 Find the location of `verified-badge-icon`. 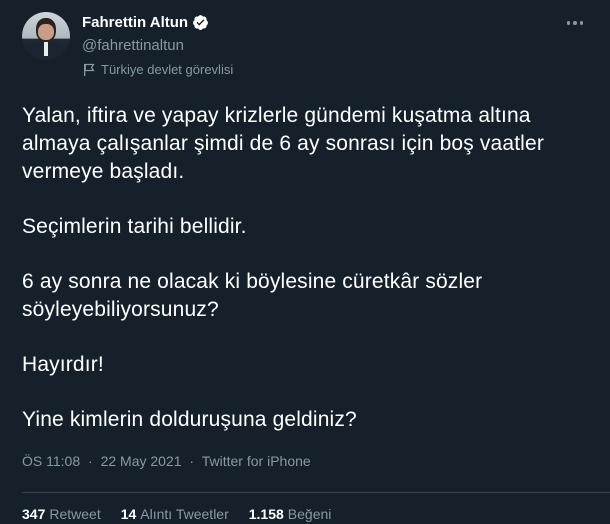

verified-badge-icon is located at coordinates (201, 22).